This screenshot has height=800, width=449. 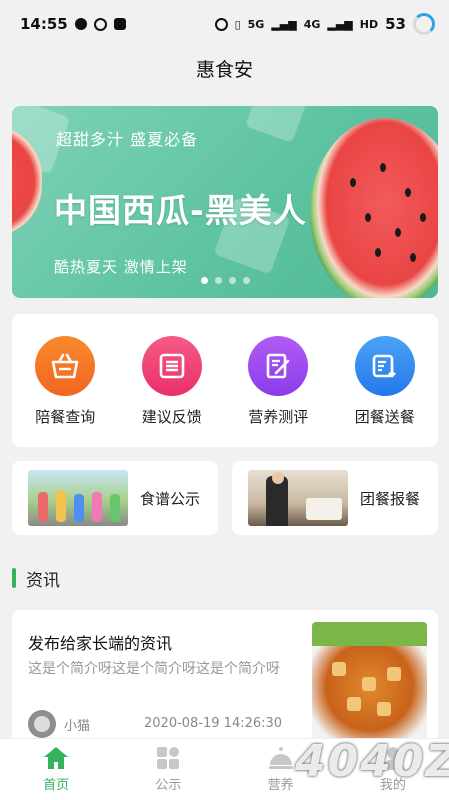 What do you see at coordinates (73, 24) in the screenshot?
I see `status-left: 14:55` at bounding box center [73, 24].